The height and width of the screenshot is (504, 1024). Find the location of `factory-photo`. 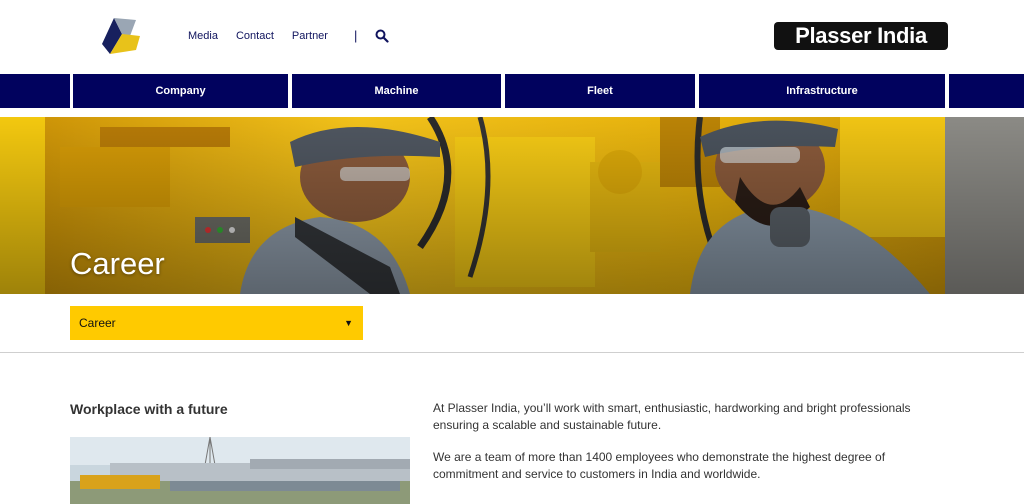

factory-photo is located at coordinates (240, 470).